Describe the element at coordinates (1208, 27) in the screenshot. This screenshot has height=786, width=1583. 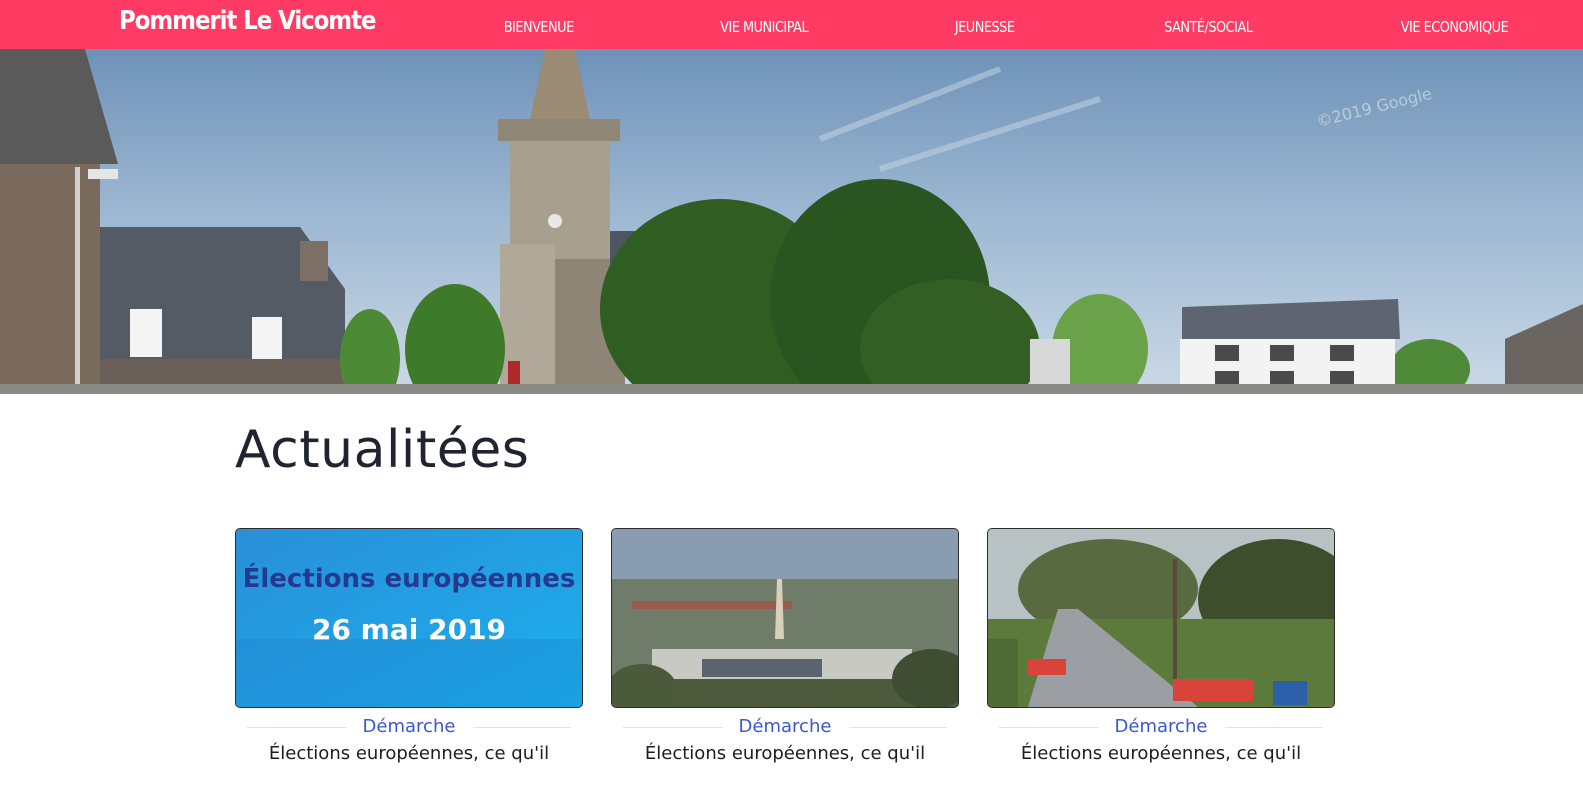
I see `nav-item-sante-social: SANTÉ/SOCIAL` at that location.